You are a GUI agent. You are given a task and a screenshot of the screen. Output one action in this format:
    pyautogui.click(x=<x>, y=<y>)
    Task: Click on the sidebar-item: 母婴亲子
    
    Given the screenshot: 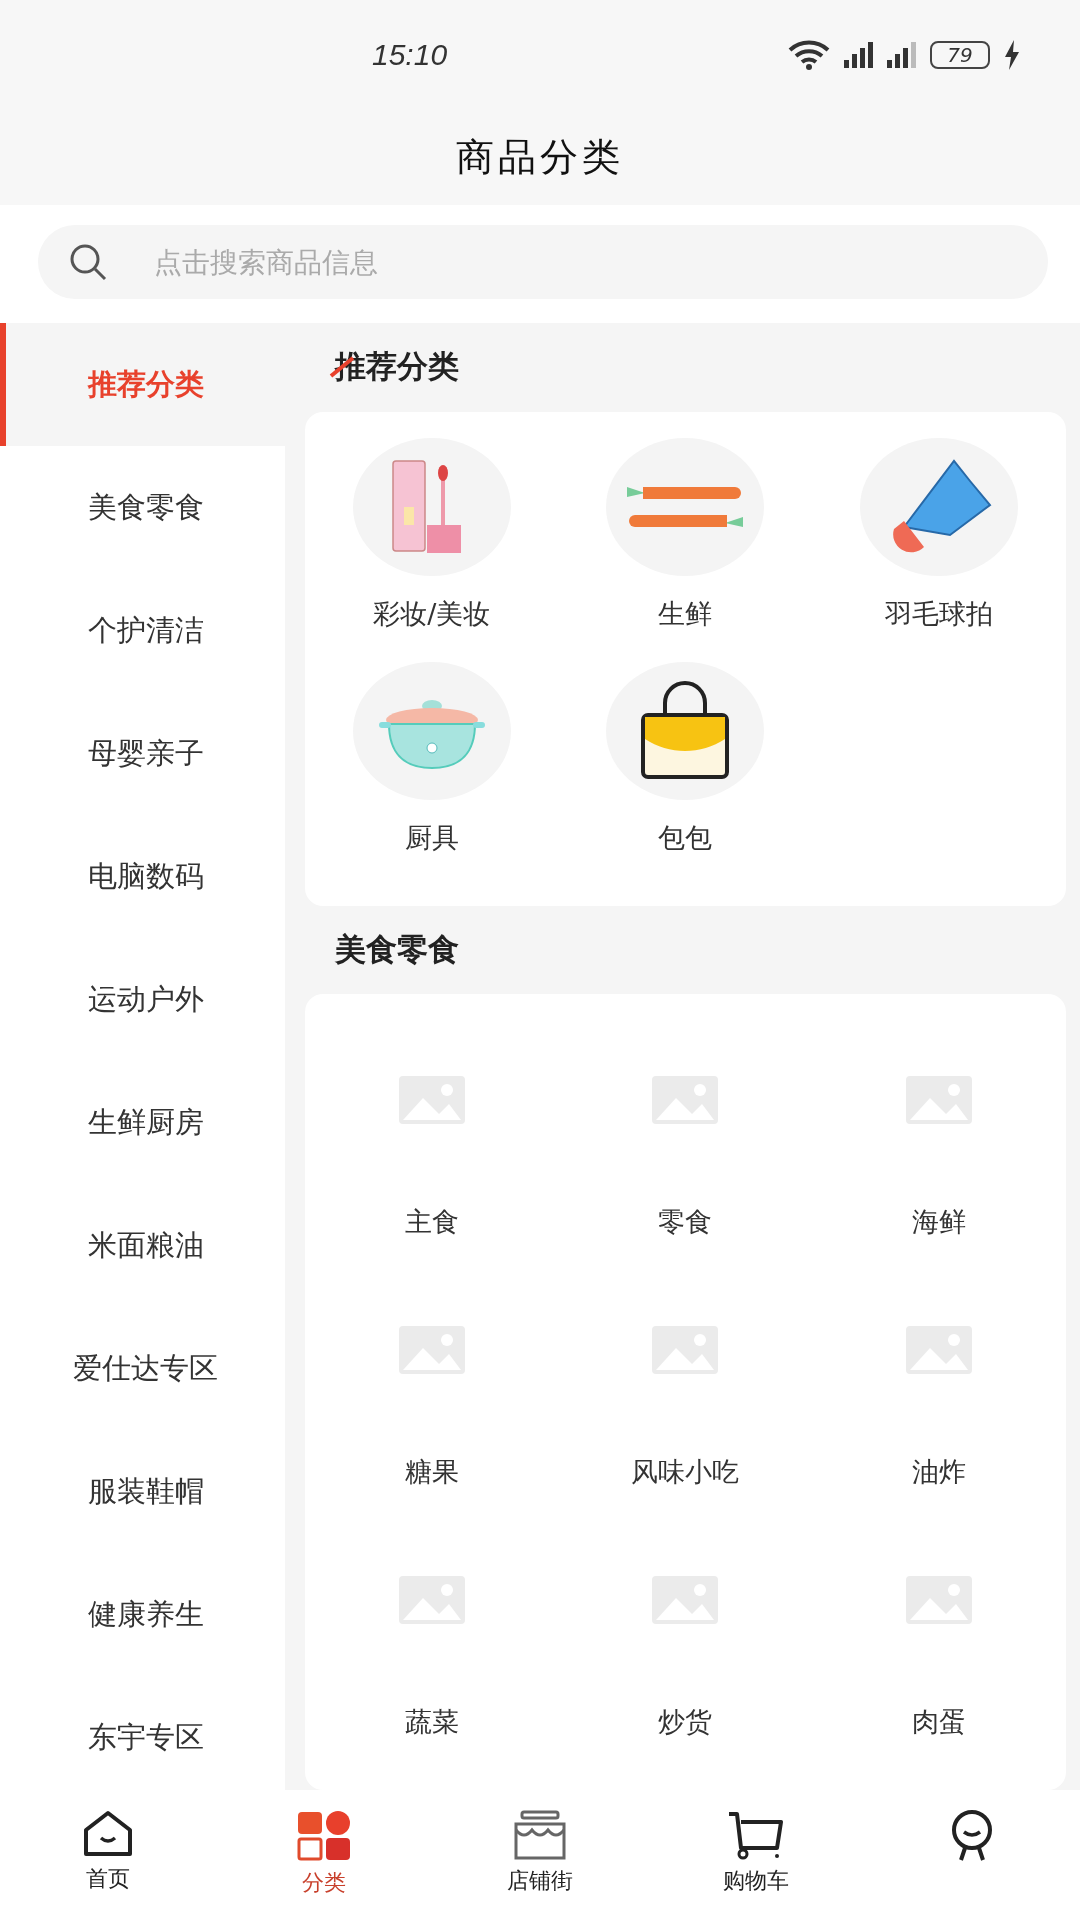 What is the action you would take?
    pyautogui.click(x=142, y=753)
    